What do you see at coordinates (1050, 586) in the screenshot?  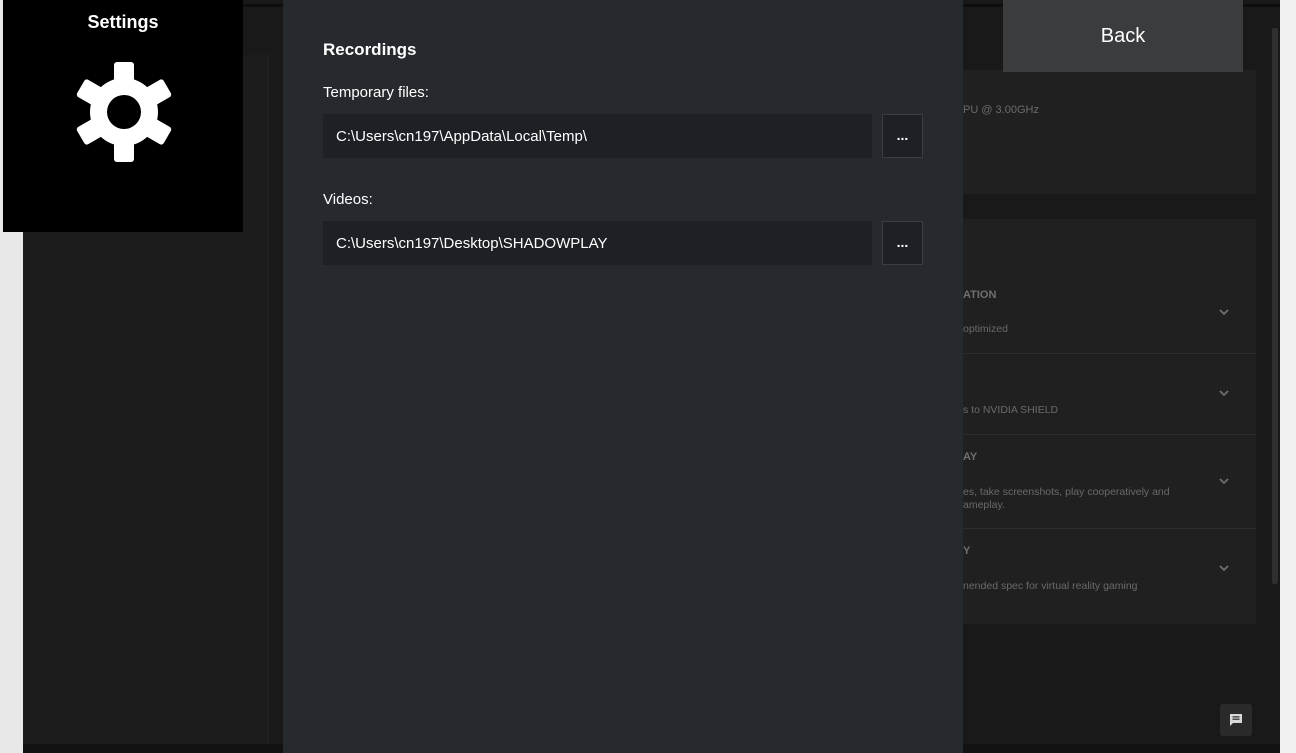 I see `feature-description: nended spec for virtual reality gaming` at bounding box center [1050, 586].